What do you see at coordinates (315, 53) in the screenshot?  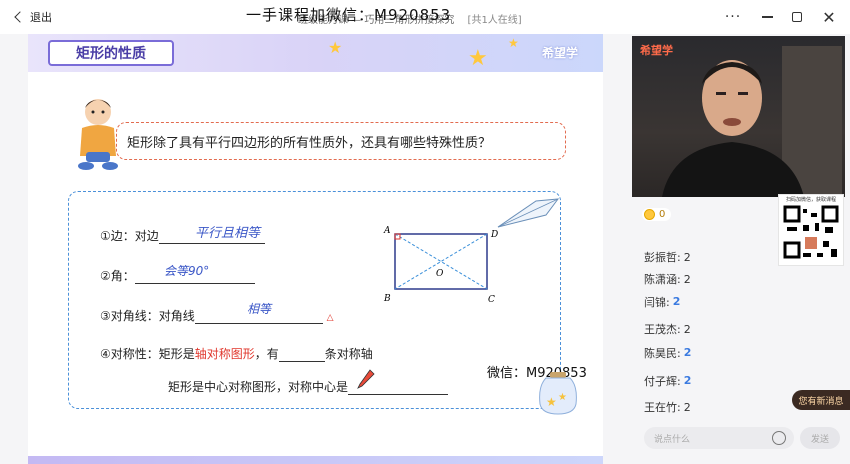 I see `slide-header: 矩形的性质 ★ ★ ★ 希望学` at bounding box center [315, 53].